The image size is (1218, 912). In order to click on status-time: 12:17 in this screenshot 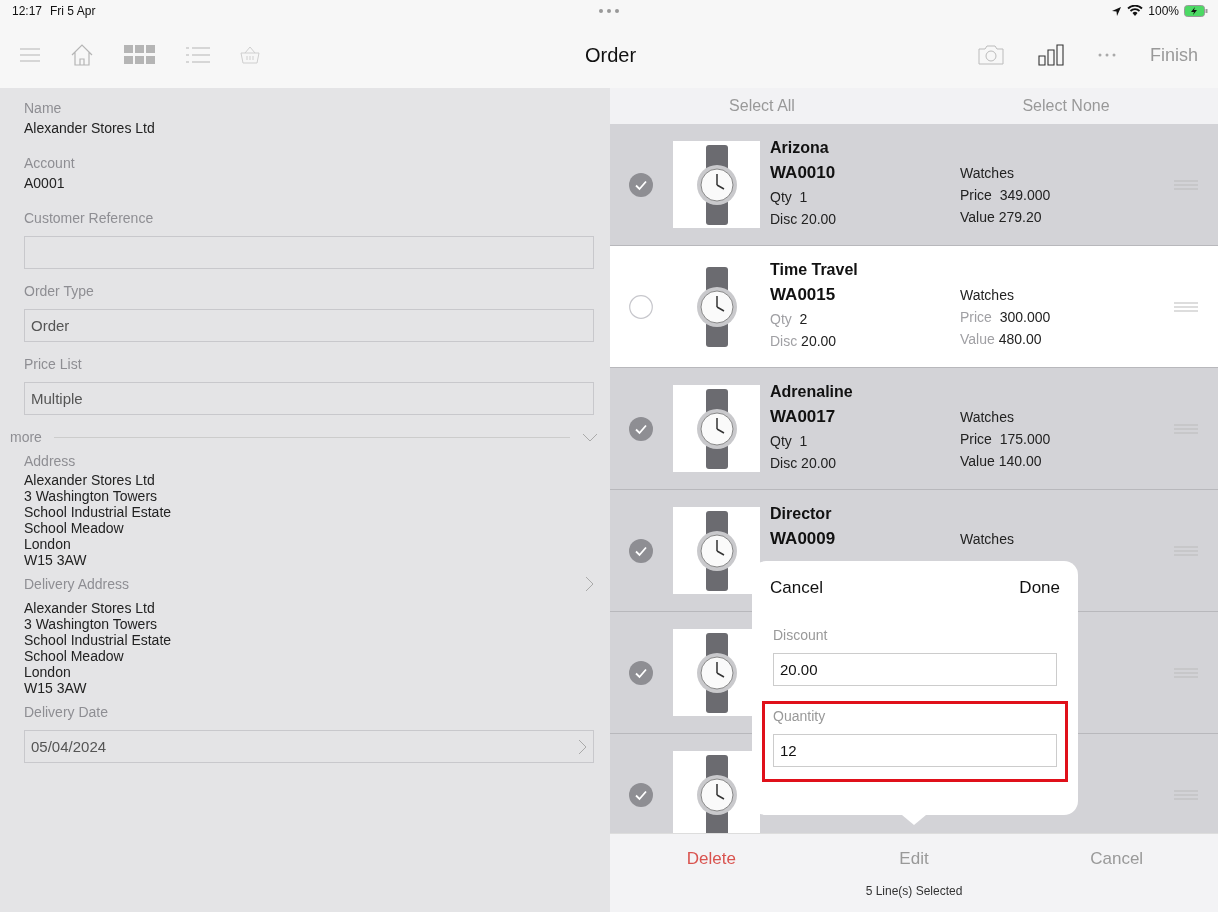, I will do `click(27, 11)`.